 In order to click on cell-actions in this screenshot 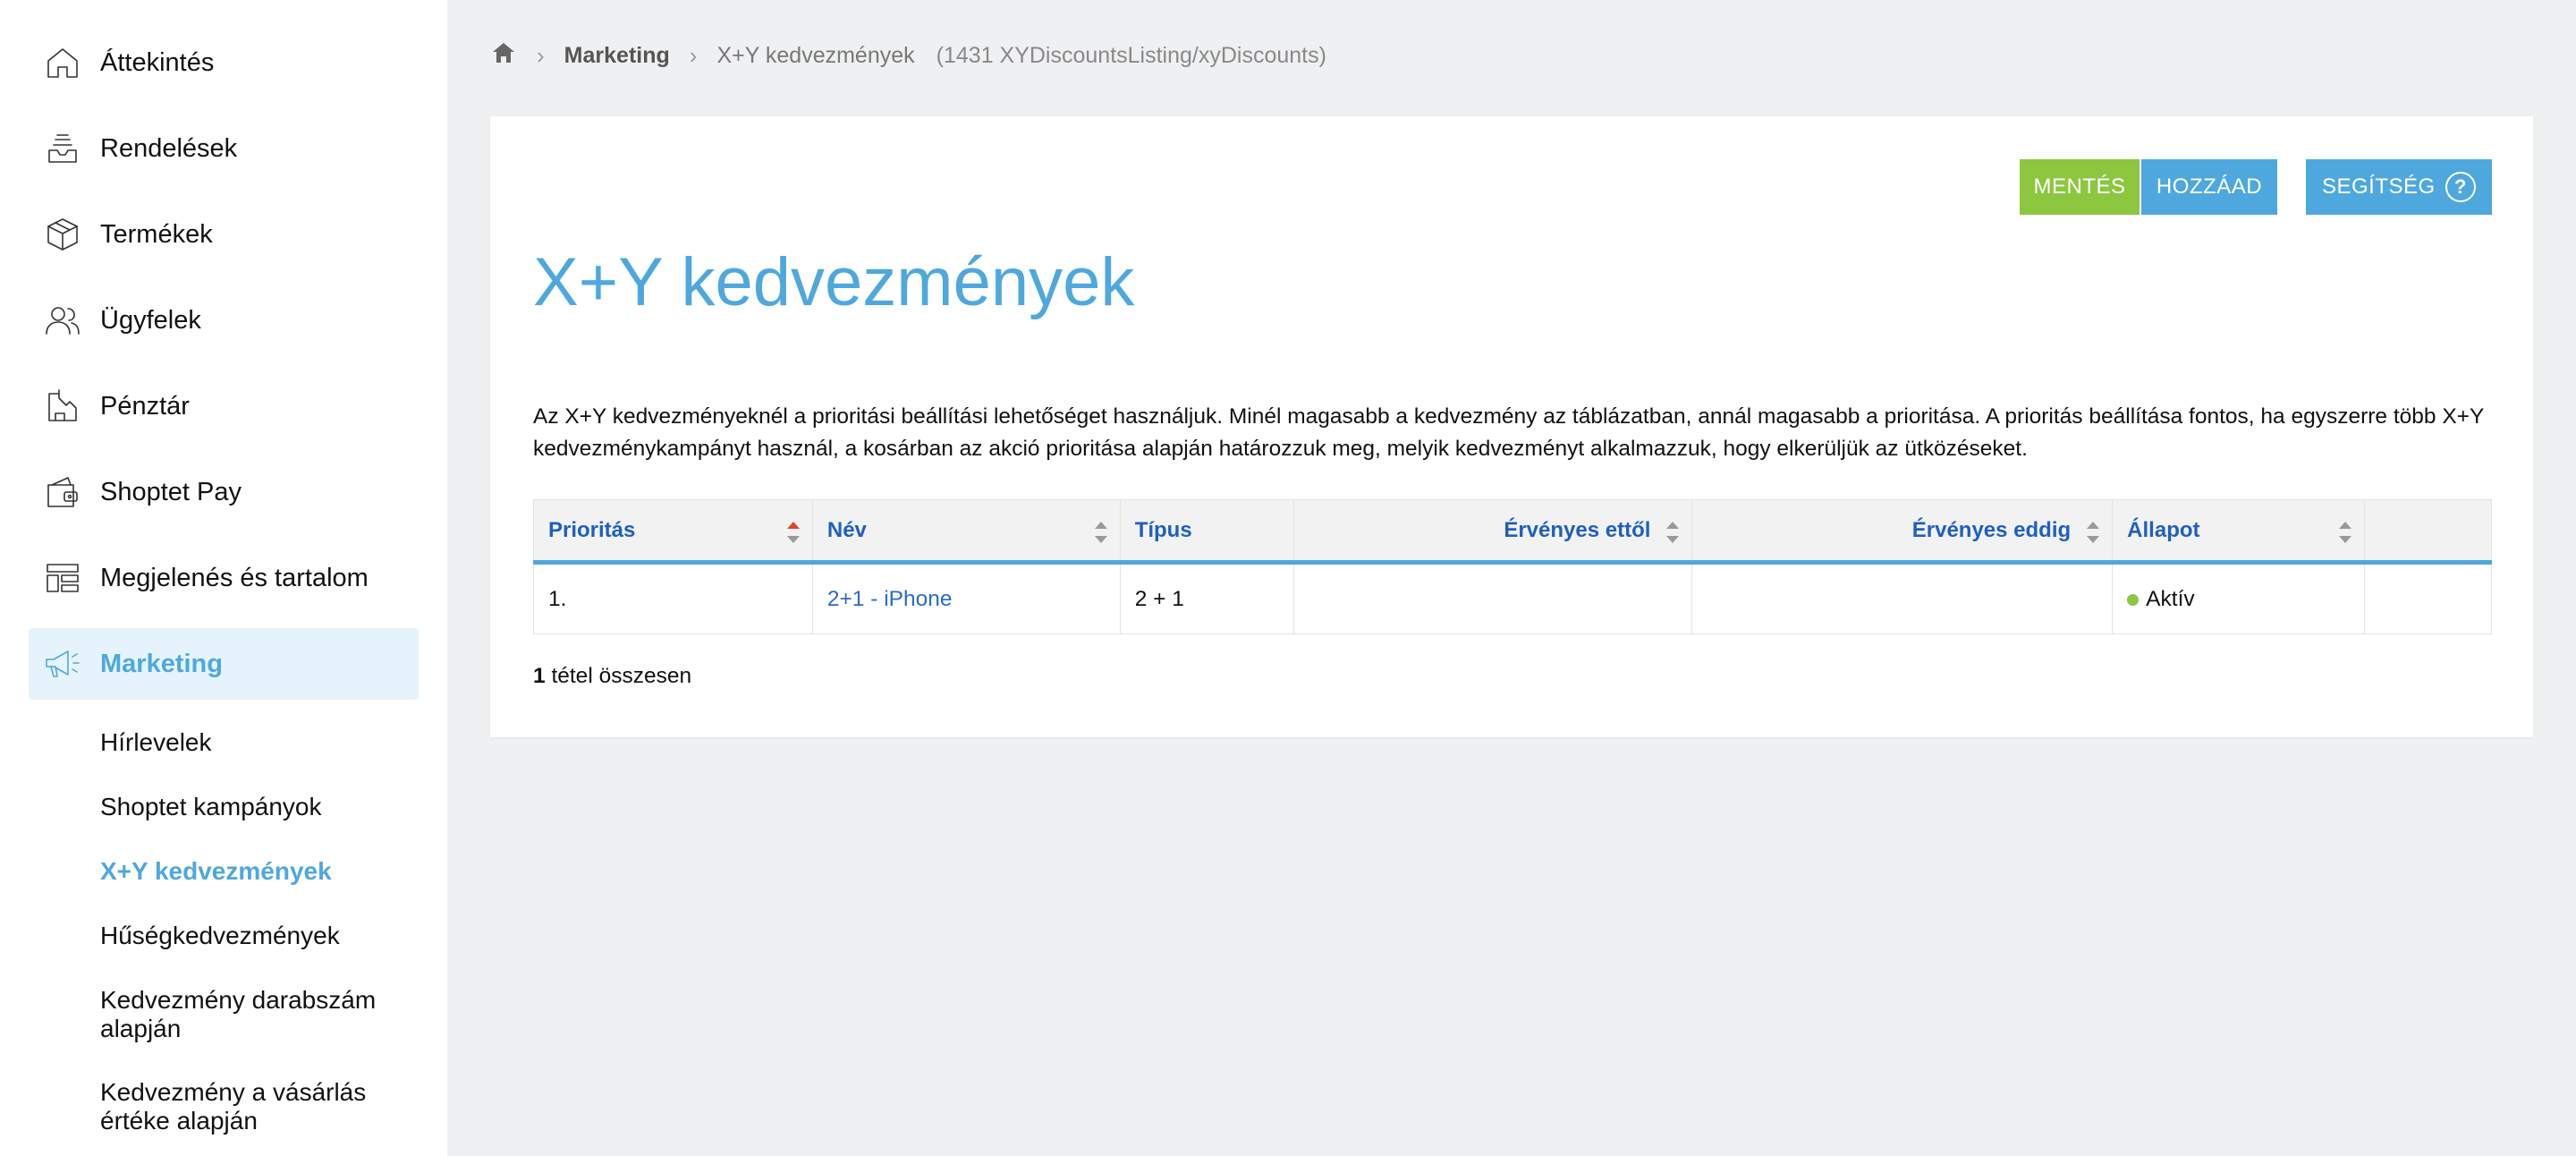, I will do `click(2428, 598)`.